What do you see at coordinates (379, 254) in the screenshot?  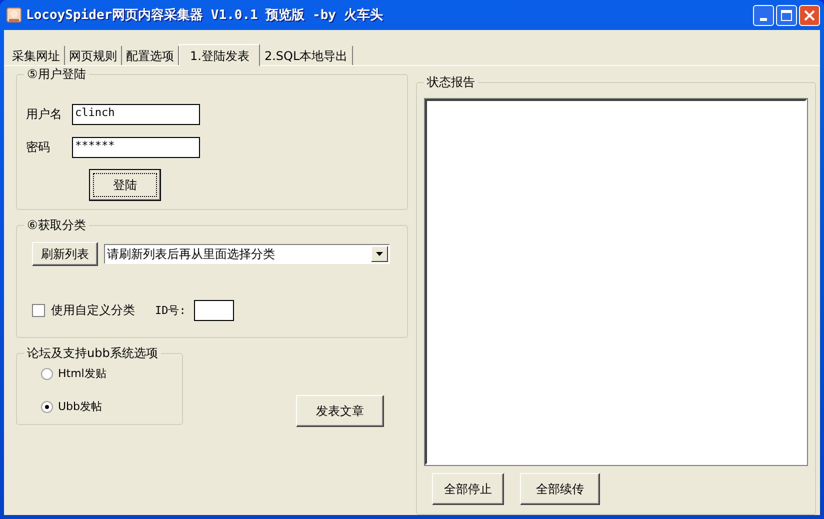 I see `caret-icon` at bounding box center [379, 254].